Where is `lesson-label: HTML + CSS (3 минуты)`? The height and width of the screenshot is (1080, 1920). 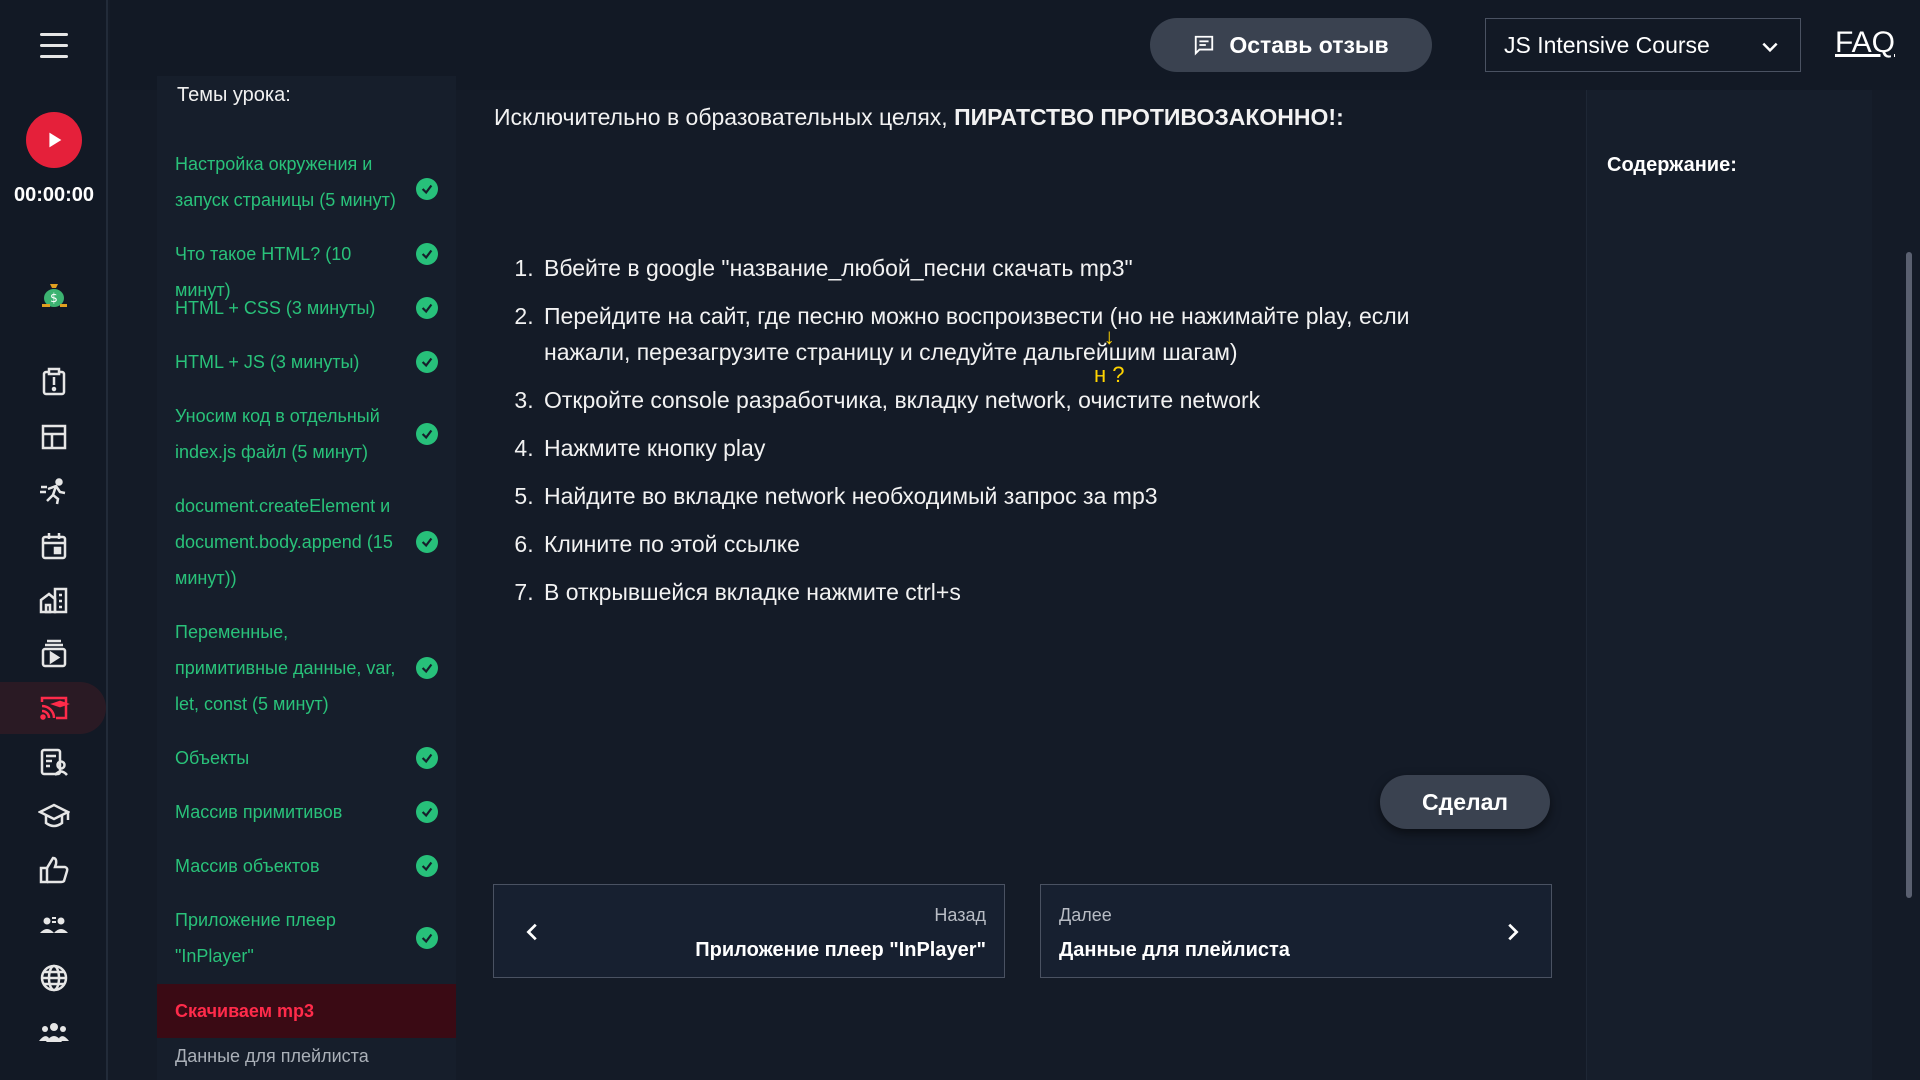
lesson-label: HTML + CSS (3 минуты) is located at coordinates (275, 308).